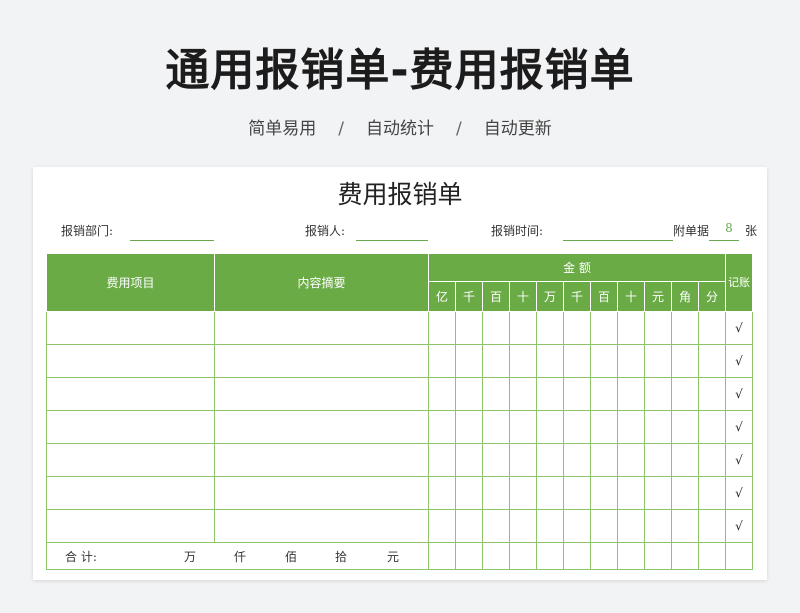  I want to click on attach-field, so click(724, 240).